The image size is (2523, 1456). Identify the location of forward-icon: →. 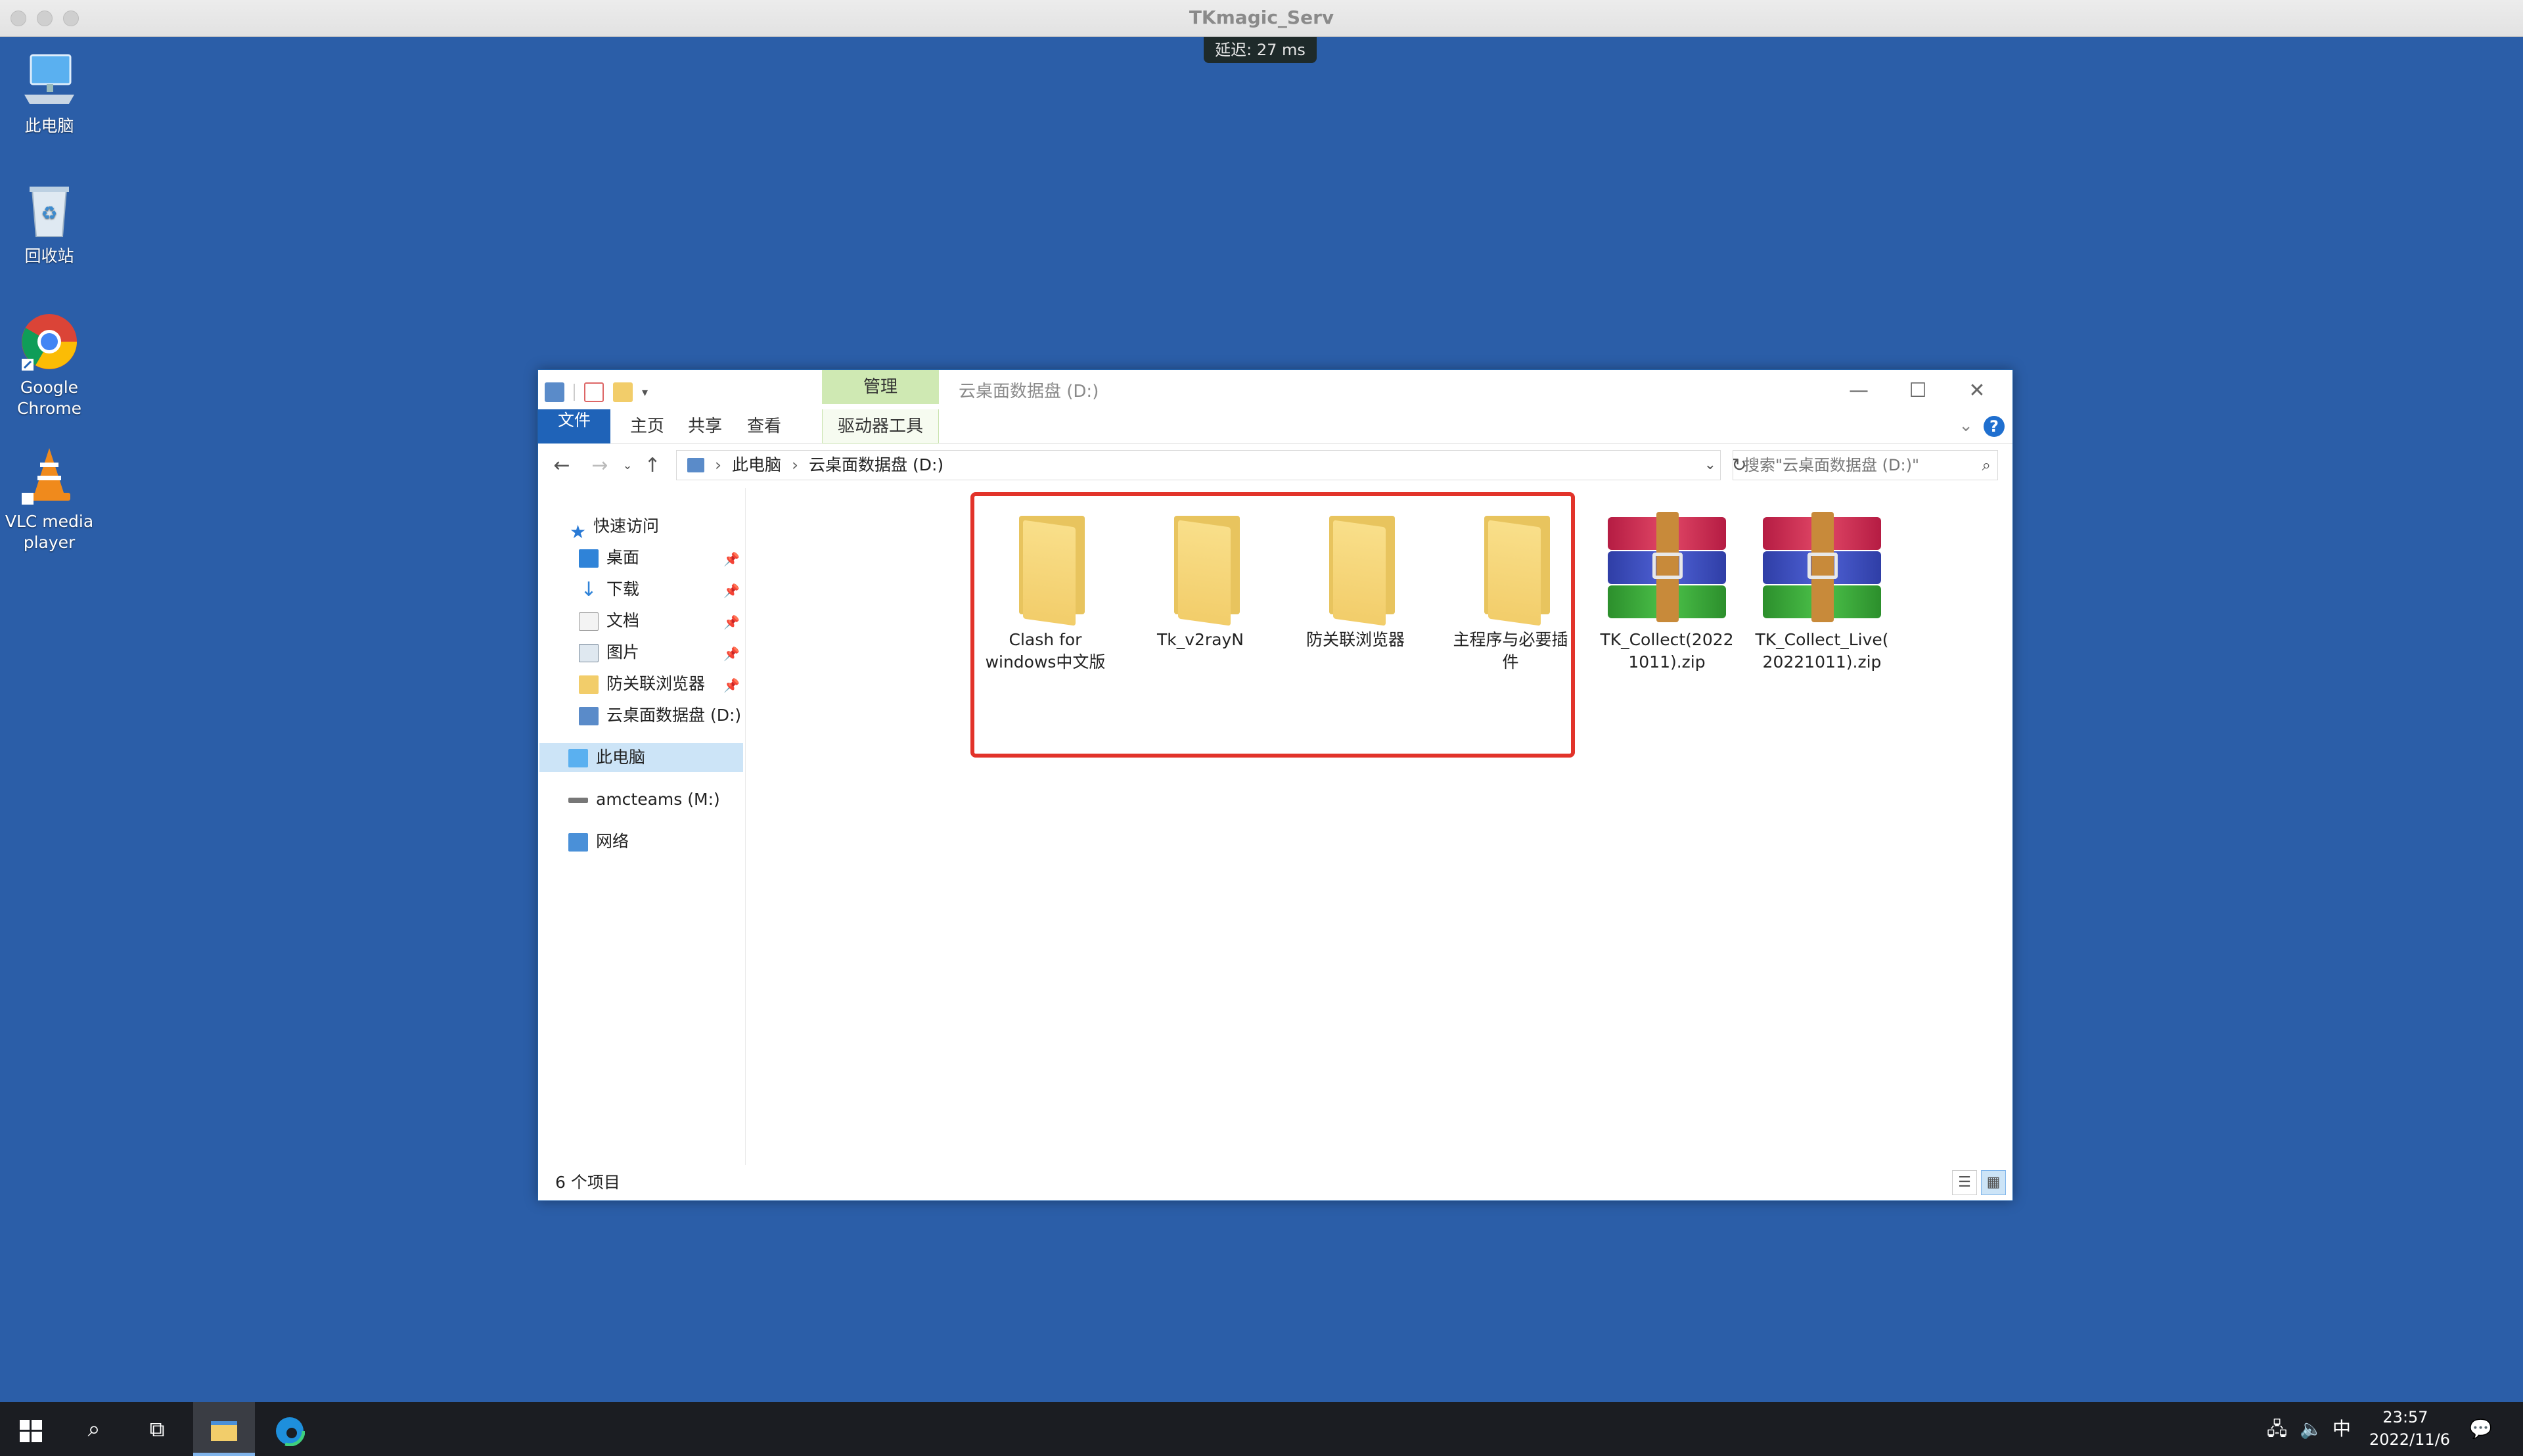
(599, 465).